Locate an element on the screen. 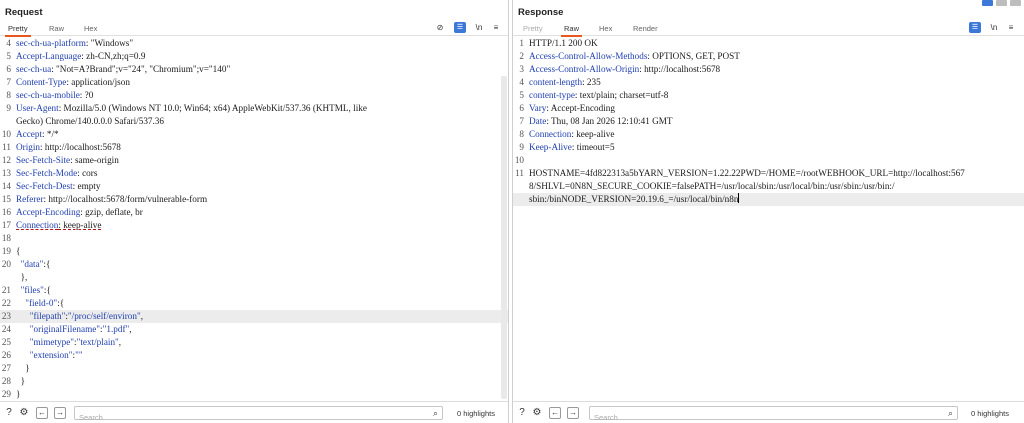  request-code-line: 13 Sec-Fetch-Mode: cors is located at coordinates (254, 173).